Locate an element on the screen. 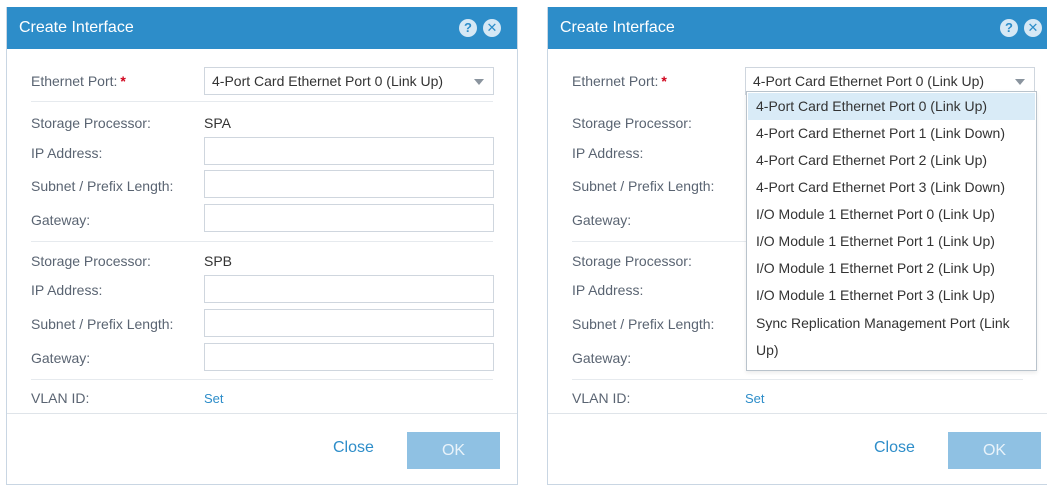 The image size is (1047, 485). dropdown-option: 4-Port Card Ethernet Port 2 (Link Up) is located at coordinates (891, 160).